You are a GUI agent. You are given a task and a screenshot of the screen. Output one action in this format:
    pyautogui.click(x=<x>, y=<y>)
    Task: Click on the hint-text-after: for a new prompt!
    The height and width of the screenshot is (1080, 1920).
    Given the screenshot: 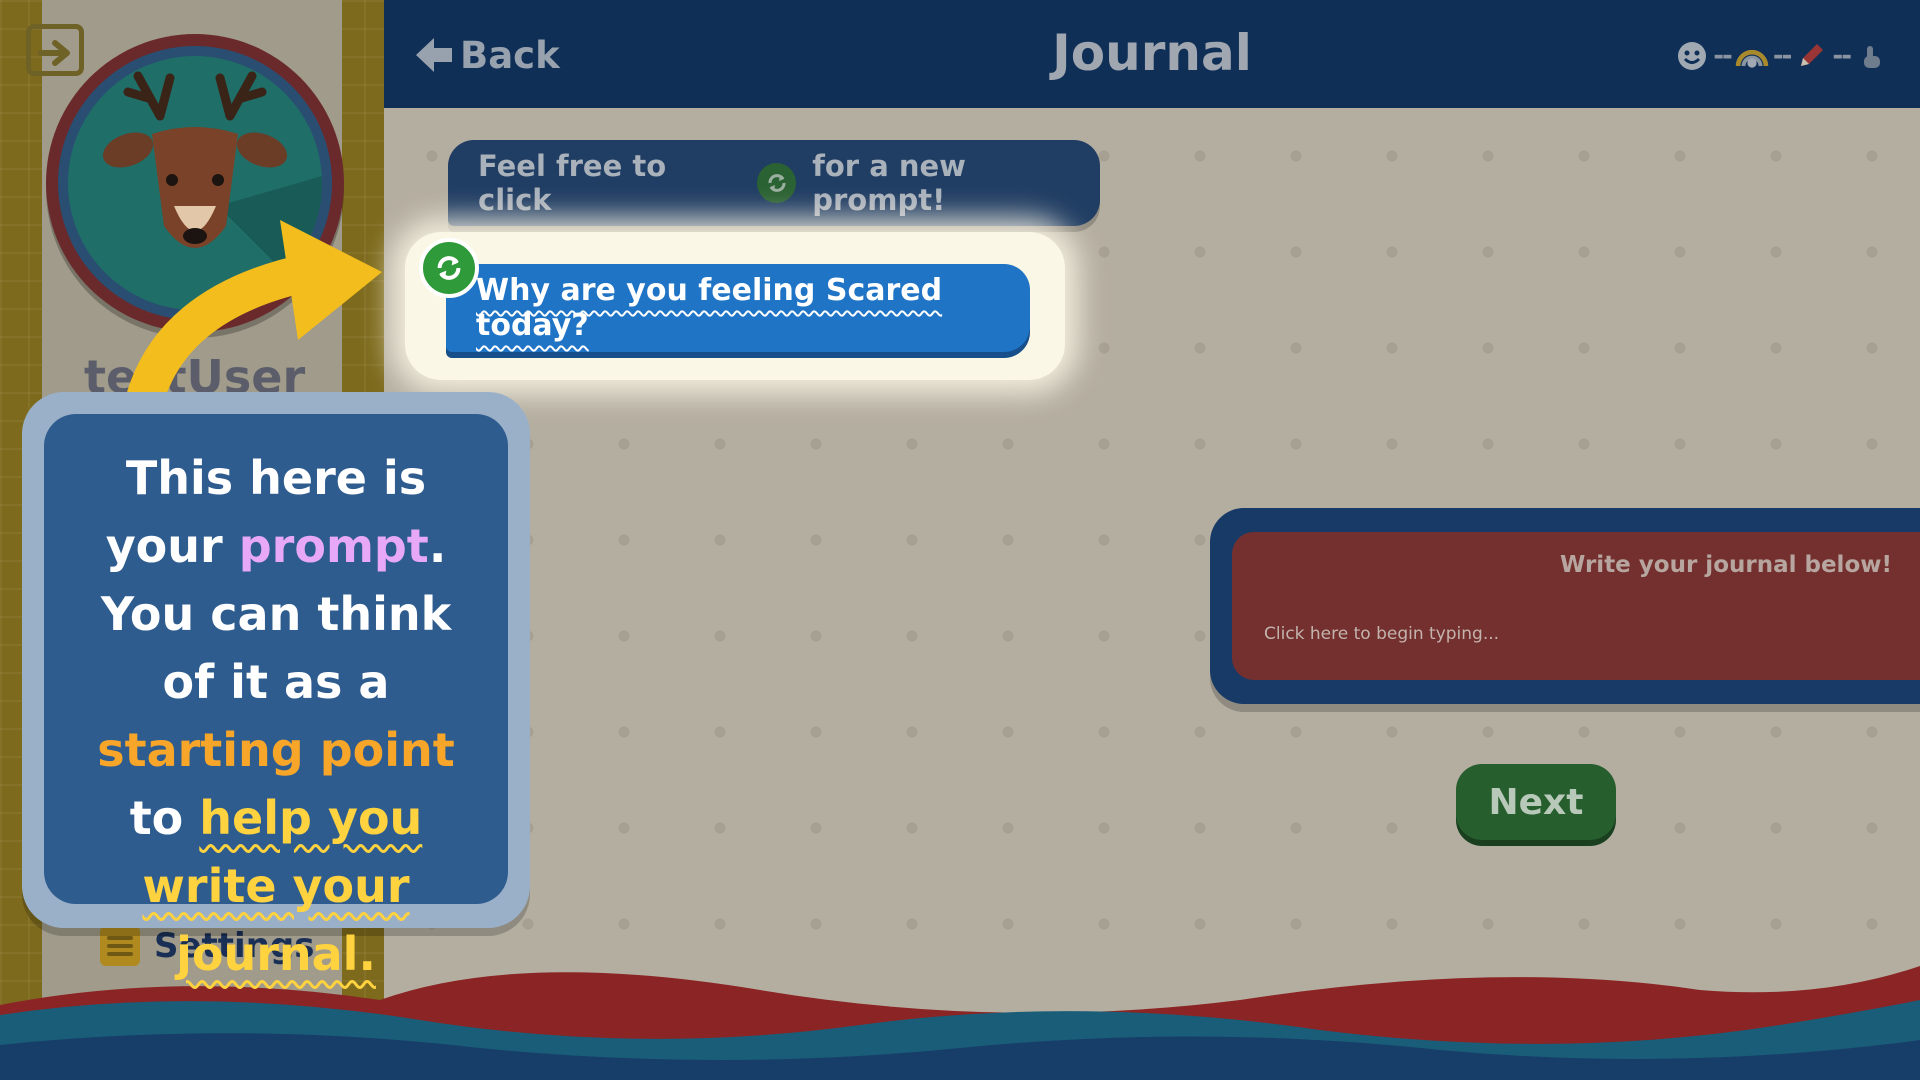 What is the action you would take?
    pyautogui.click(x=889, y=183)
    